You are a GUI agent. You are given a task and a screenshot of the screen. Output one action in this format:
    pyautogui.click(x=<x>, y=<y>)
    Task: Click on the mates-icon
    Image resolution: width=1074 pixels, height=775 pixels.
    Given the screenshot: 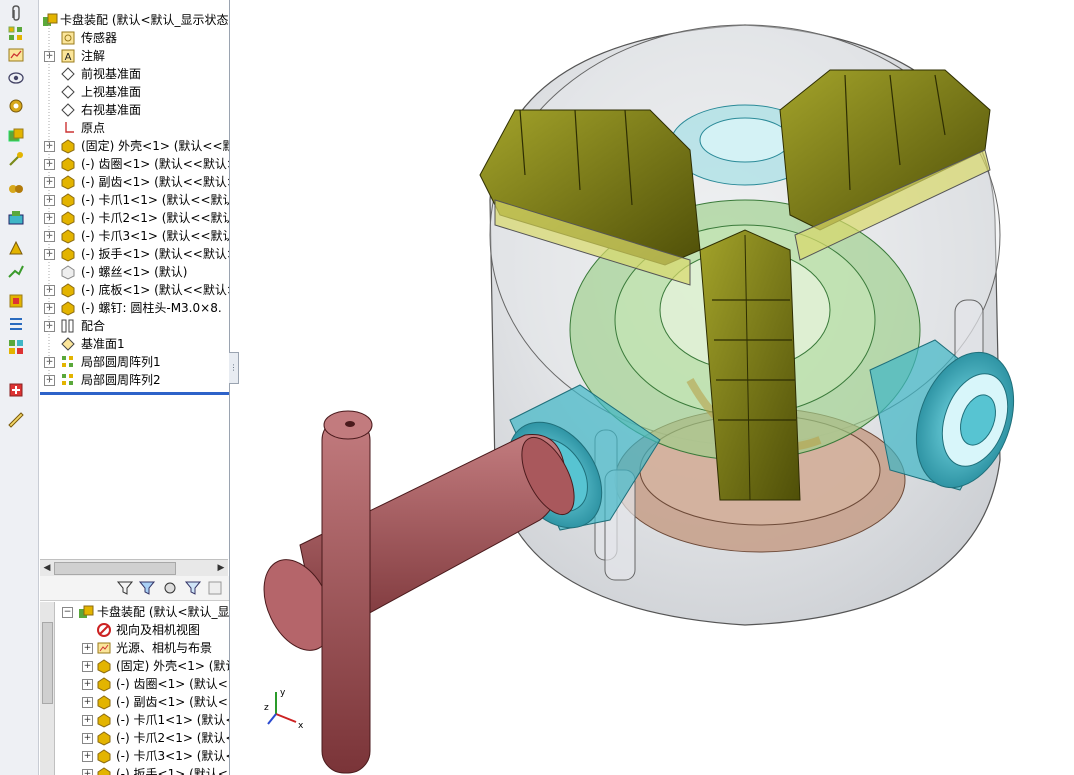 What is the action you would take?
    pyautogui.click(x=68, y=326)
    